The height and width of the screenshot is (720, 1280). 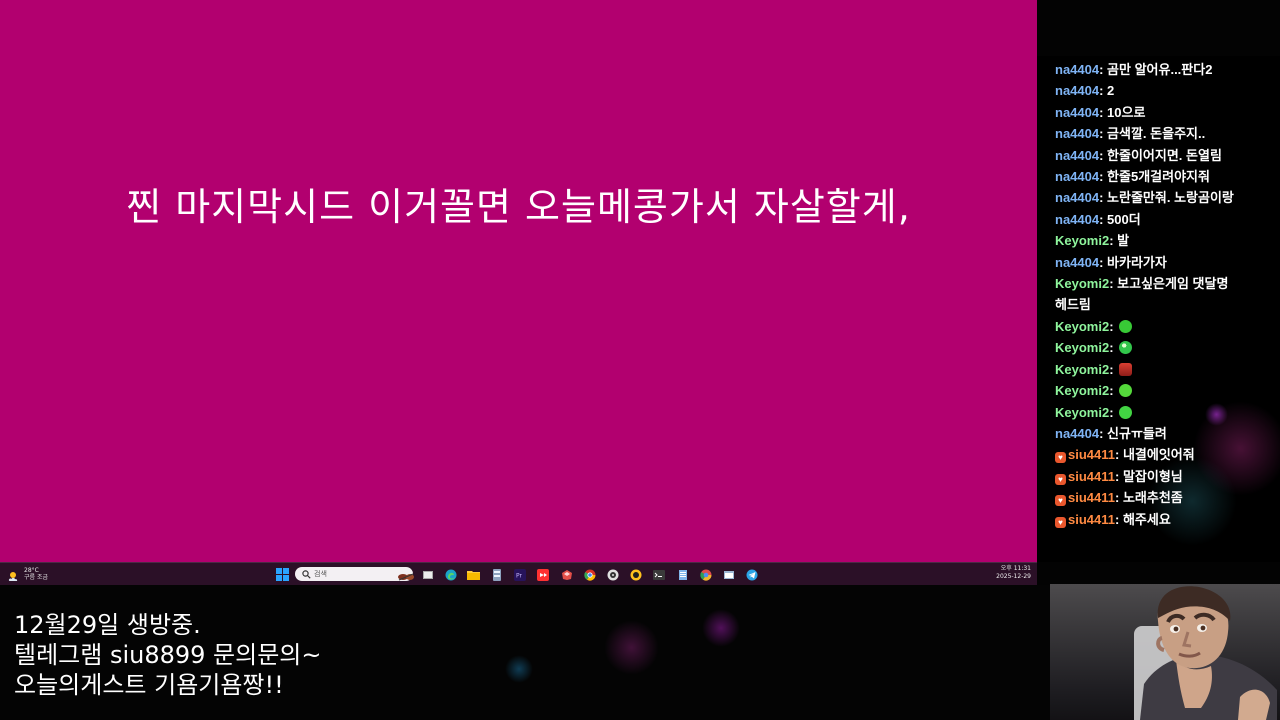 What do you see at coordinates (1123, 241) in the screenshot?
I see `chat-text: 발` at bounding box center [1123, 241].